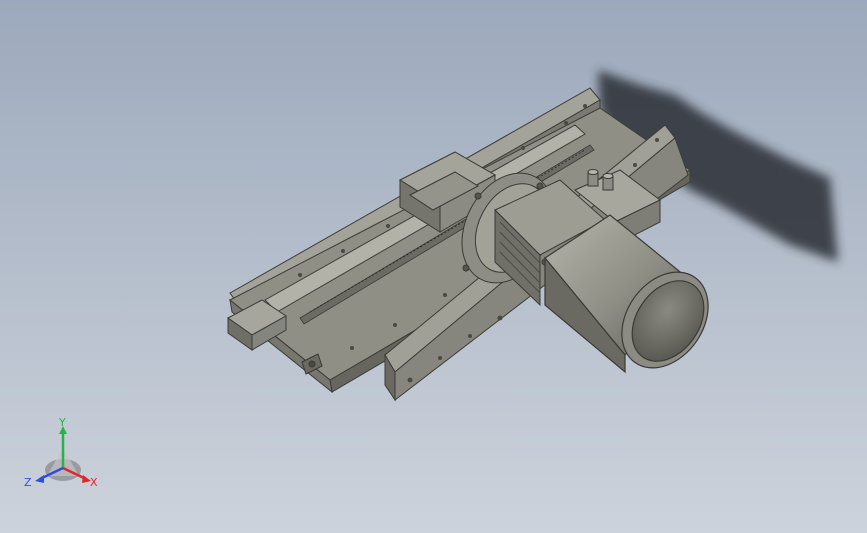  I want to click on y-axis-label: Y, so click(62, 423).